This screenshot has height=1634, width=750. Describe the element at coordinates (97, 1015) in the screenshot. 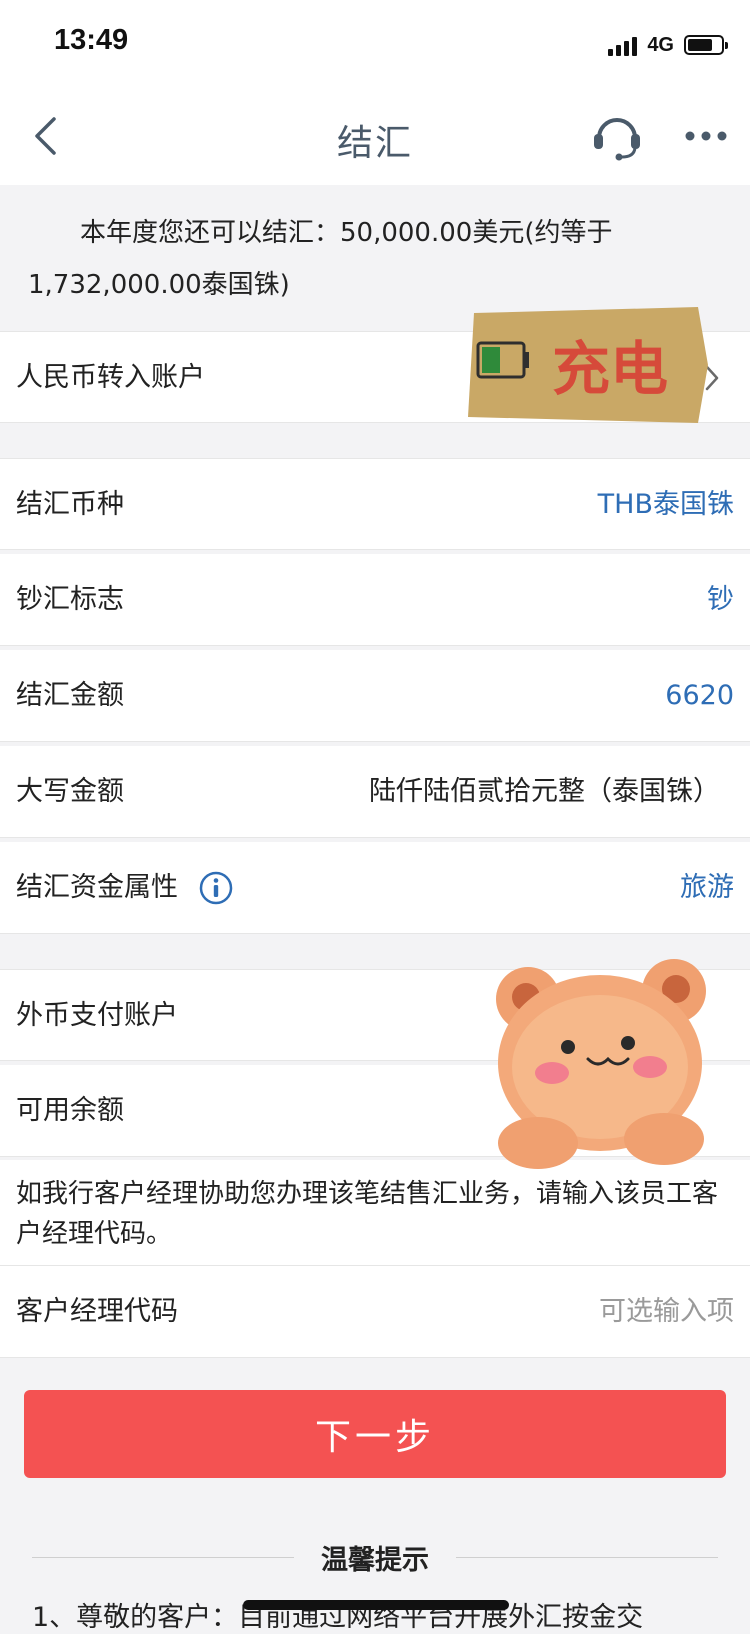

I see `payment-account-label: 外币支付账户` at that location.